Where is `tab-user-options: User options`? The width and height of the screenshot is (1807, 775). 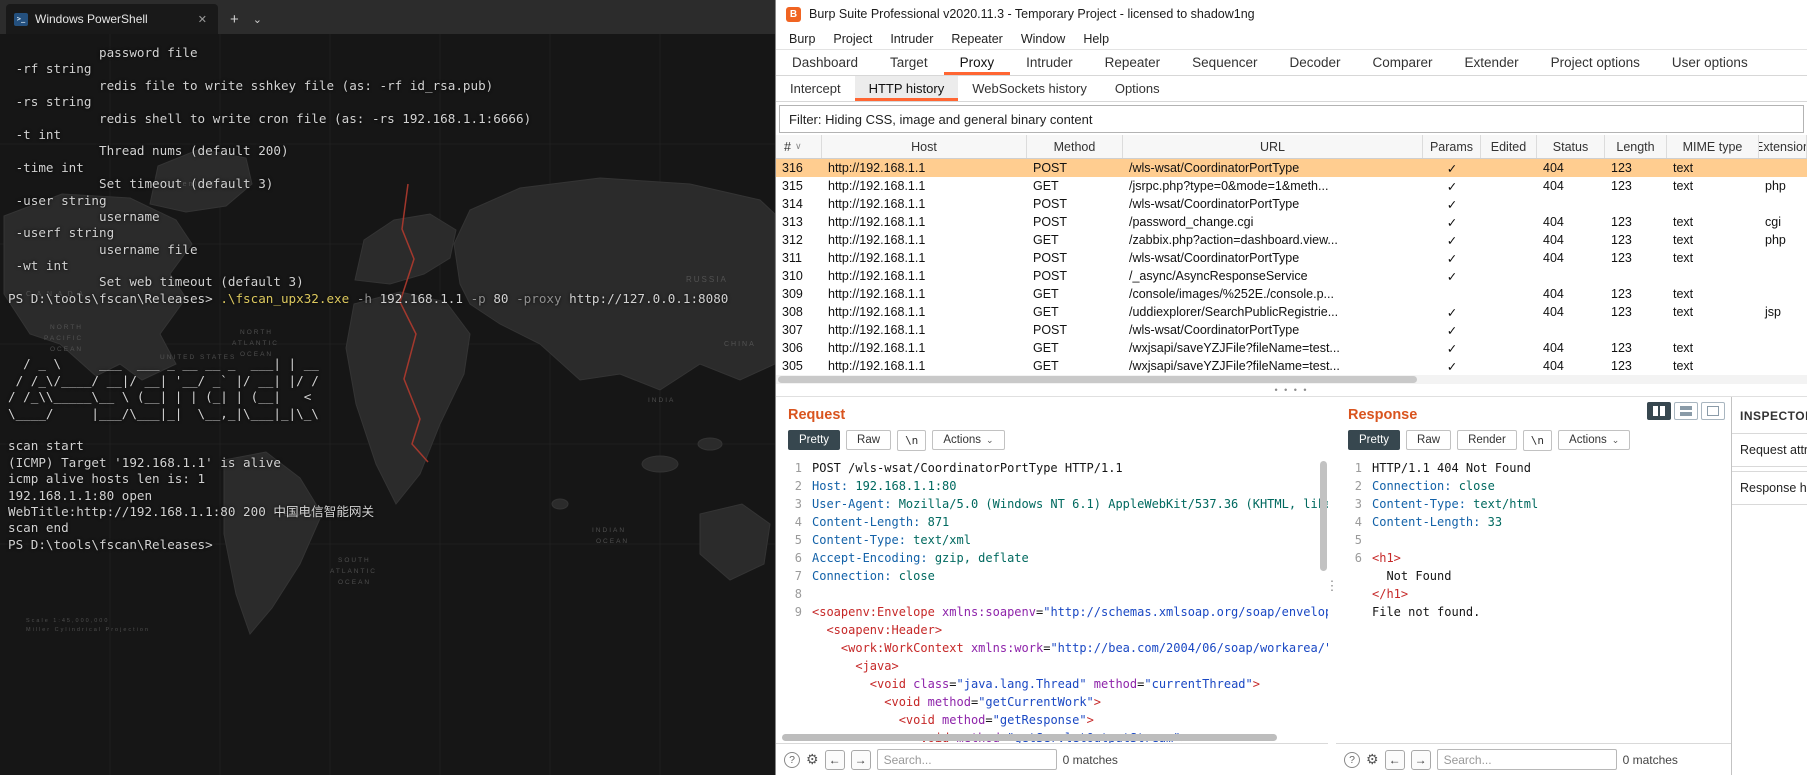 tab-user-options: User options is located at coordinates (1710, 62).